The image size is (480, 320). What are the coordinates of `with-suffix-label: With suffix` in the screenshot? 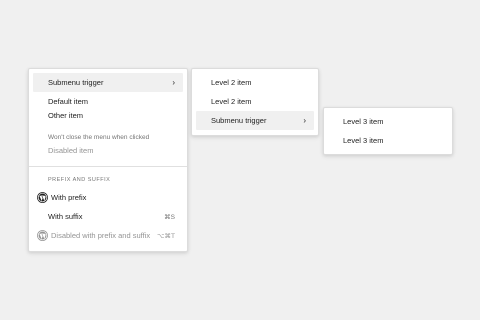 It's located at (65, 216).